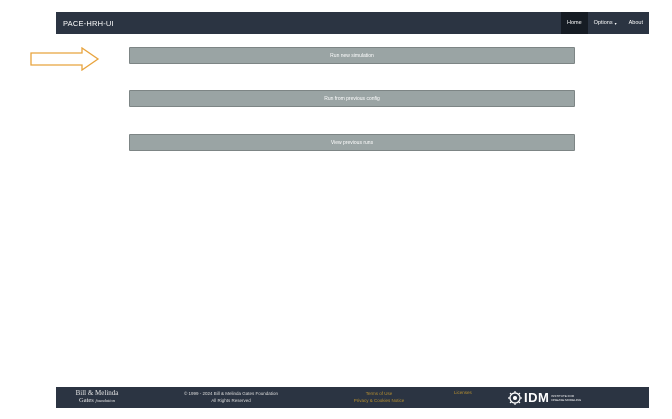  Describe the element at coordinates (88, 23) in the screenshot. I see `app-title: PACE-HRH-UI` at that location.